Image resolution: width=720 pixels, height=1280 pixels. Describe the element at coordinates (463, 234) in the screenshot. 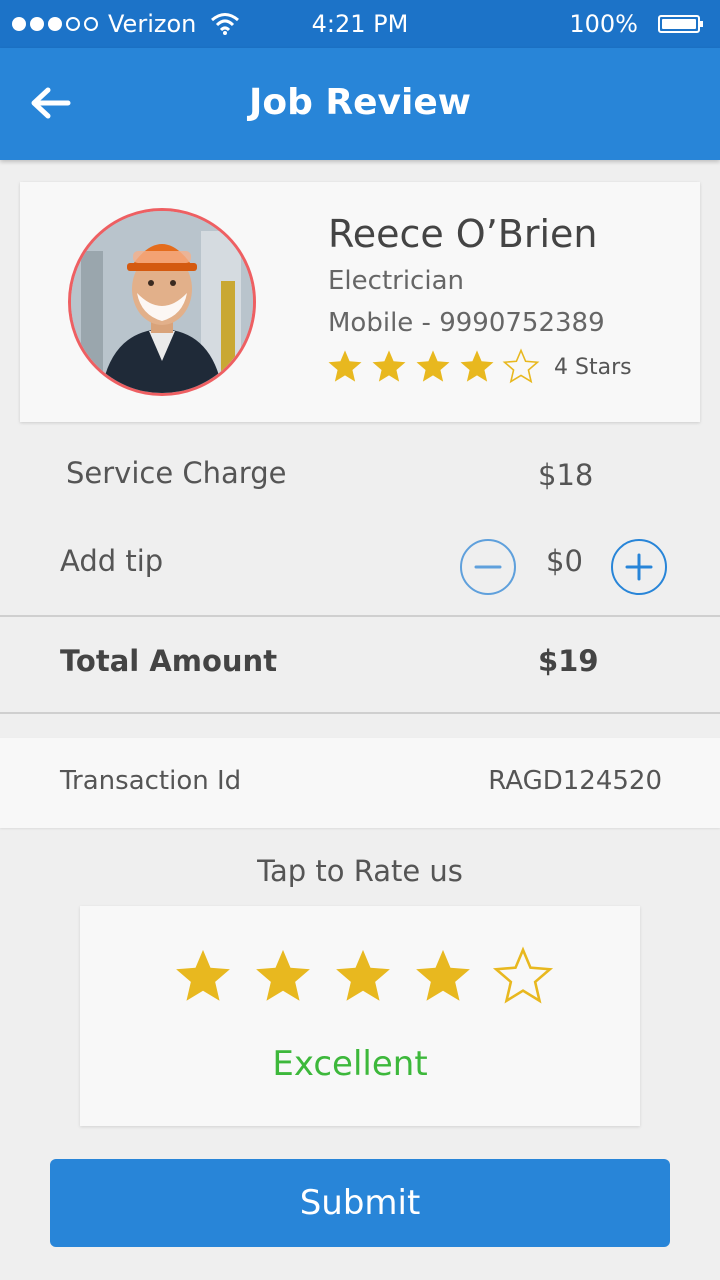

I see `worker-name: Reece O’Brien` at that location.